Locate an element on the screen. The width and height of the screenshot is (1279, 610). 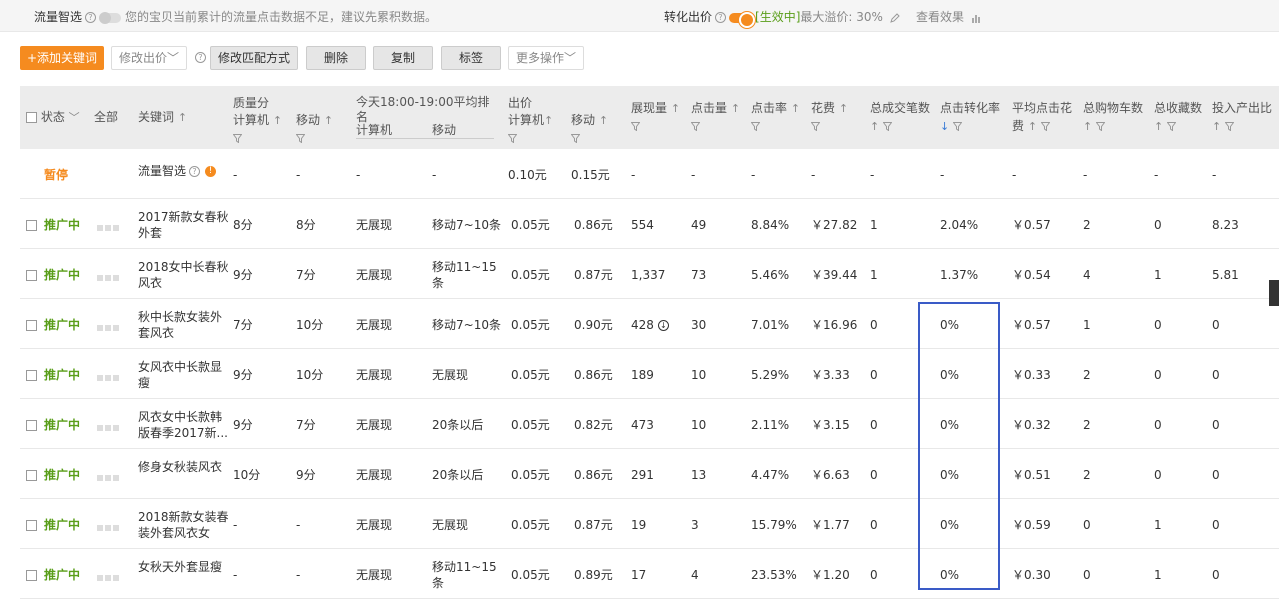
edit-pencil-icon is located at coordinates (894, 17).